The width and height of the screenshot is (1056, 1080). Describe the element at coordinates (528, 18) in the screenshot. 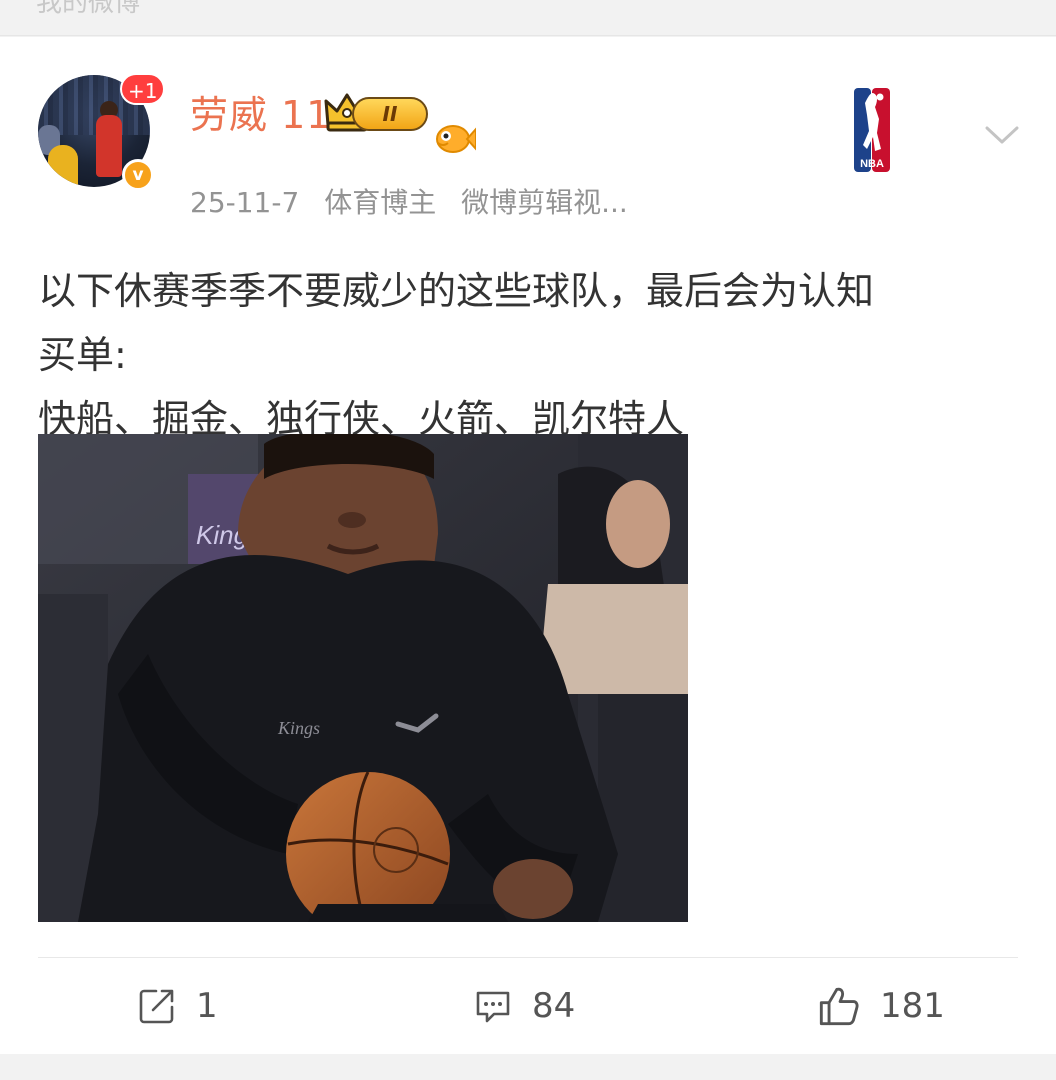

I see `top-strip: 我的微博` at that location.